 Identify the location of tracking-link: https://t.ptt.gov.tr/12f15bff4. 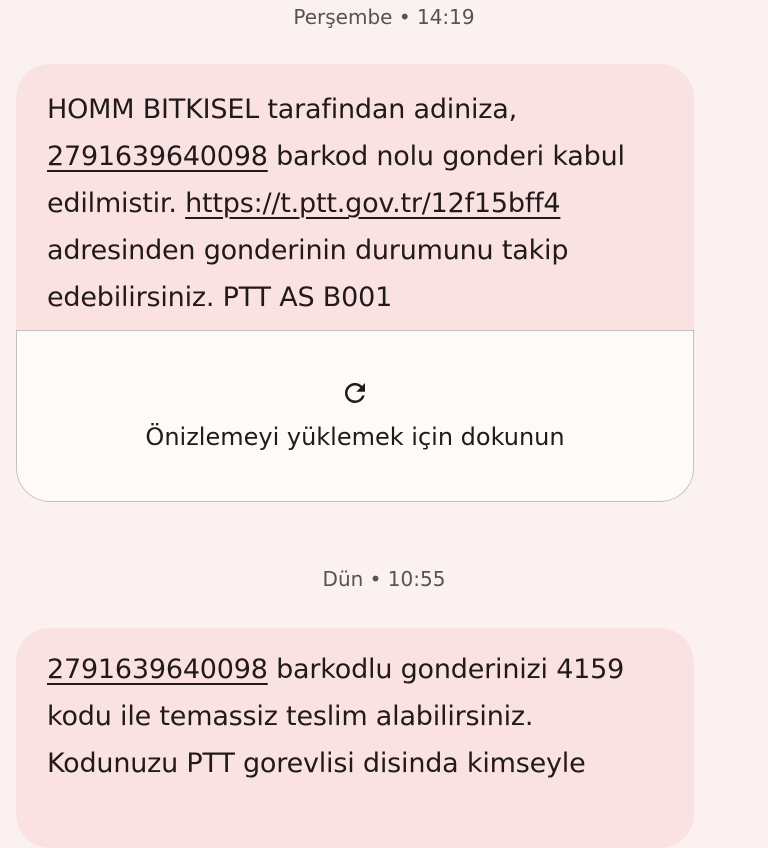
(372, 203).